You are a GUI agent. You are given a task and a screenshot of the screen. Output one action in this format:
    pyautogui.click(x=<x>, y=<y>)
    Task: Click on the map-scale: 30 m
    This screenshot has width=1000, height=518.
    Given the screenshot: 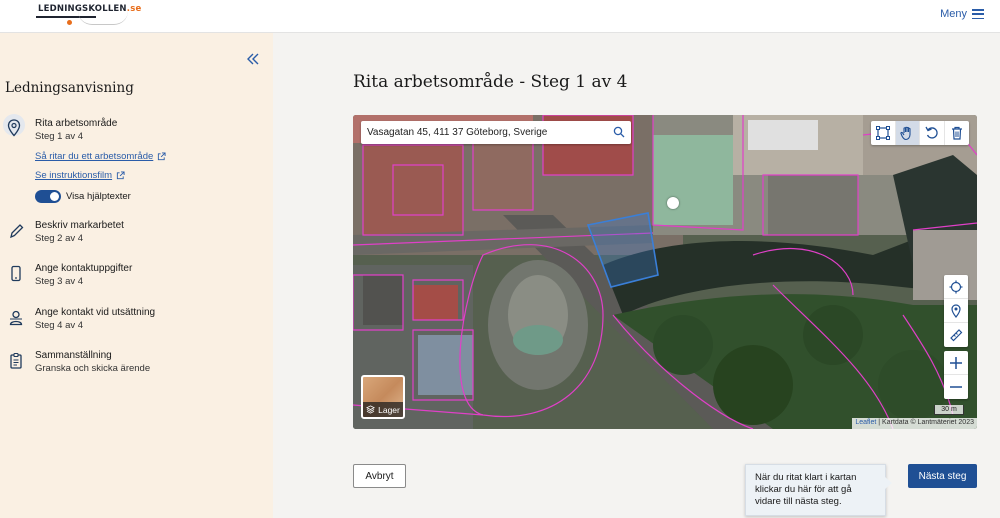 What is the action you would take?
    pyautogui.click(x=949, y=410)
    